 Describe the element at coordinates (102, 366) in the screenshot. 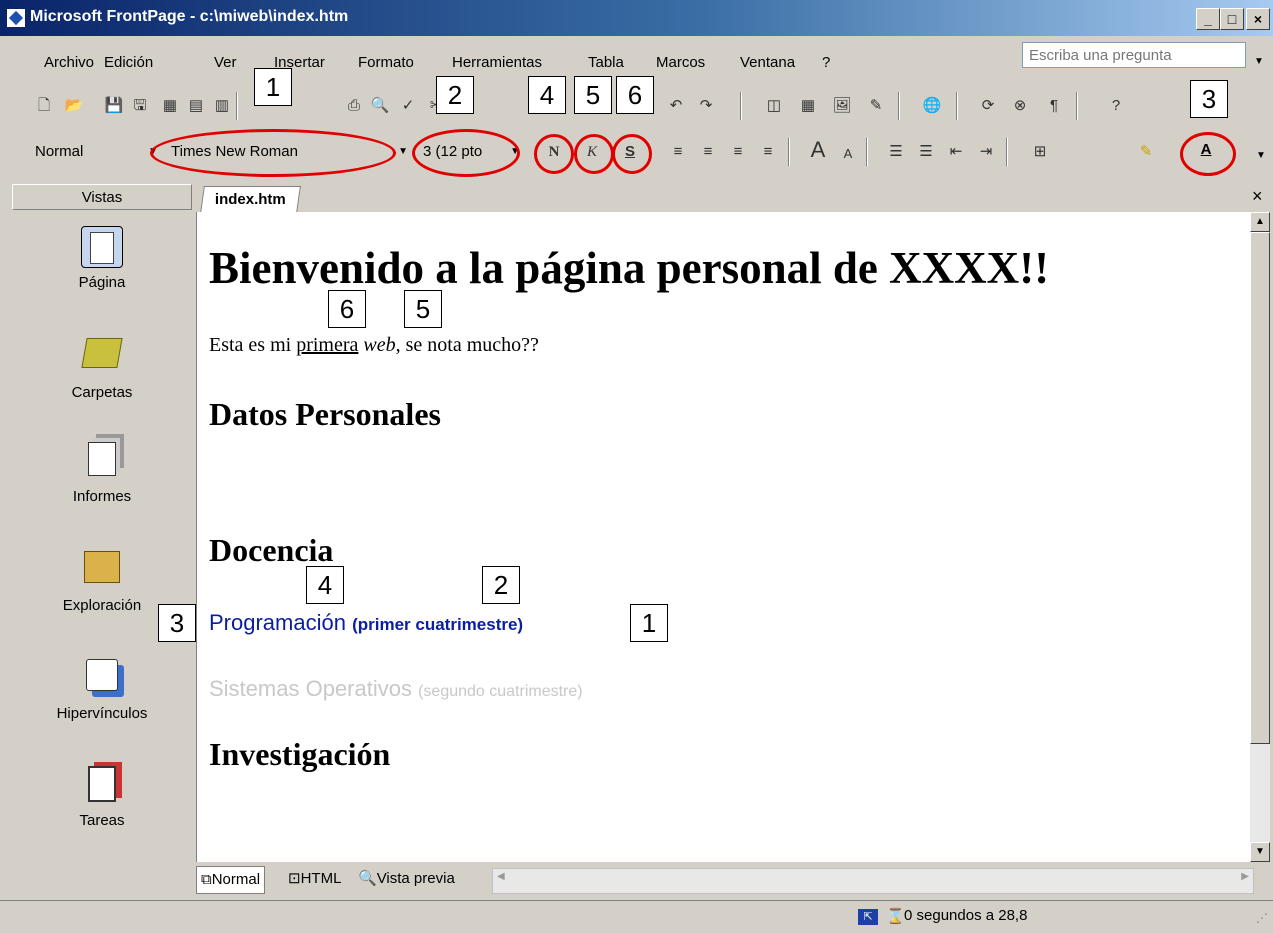

I see `view-folders: Carpetas` at that location.